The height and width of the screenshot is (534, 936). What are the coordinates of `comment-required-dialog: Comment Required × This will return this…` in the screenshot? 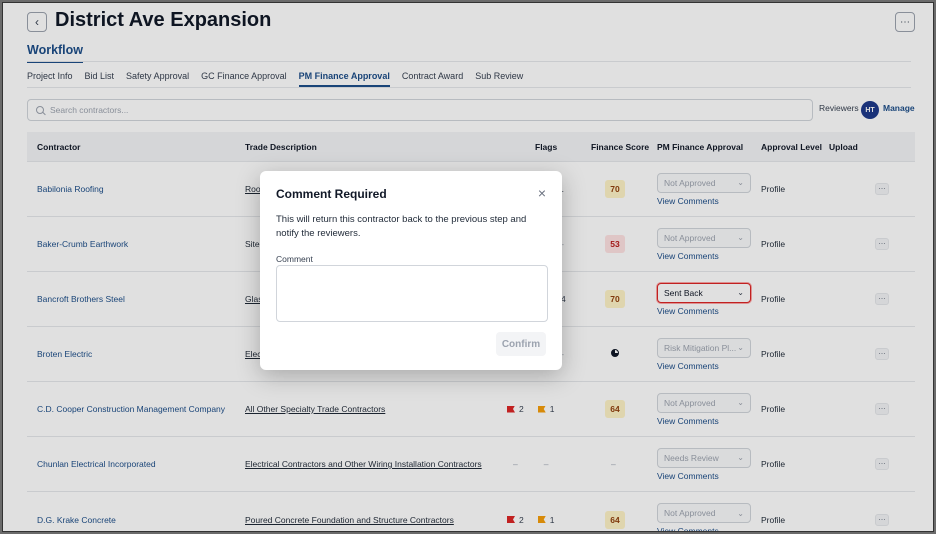 It's located at (411, 270).